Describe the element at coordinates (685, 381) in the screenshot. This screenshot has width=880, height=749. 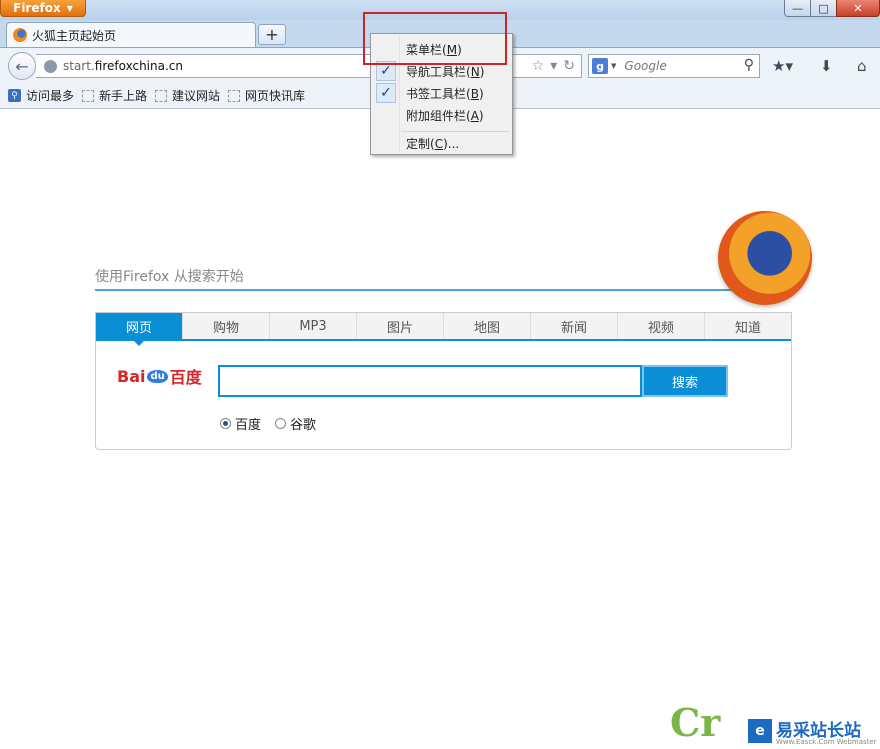
I see `search-button: 搜索` at that location.